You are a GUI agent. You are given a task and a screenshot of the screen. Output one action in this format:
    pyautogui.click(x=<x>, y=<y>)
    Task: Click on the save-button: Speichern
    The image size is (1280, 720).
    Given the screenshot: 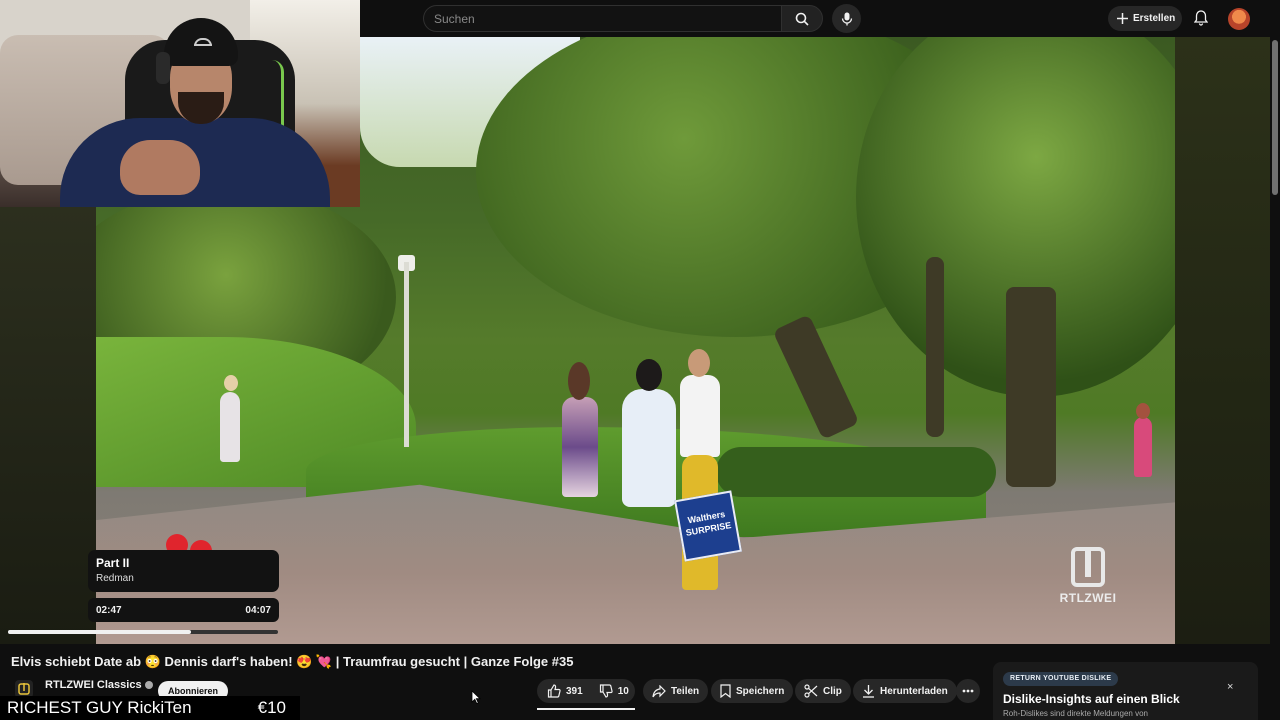 What is the action you would take?
    pyautogui.click(x=752, y=691)
    